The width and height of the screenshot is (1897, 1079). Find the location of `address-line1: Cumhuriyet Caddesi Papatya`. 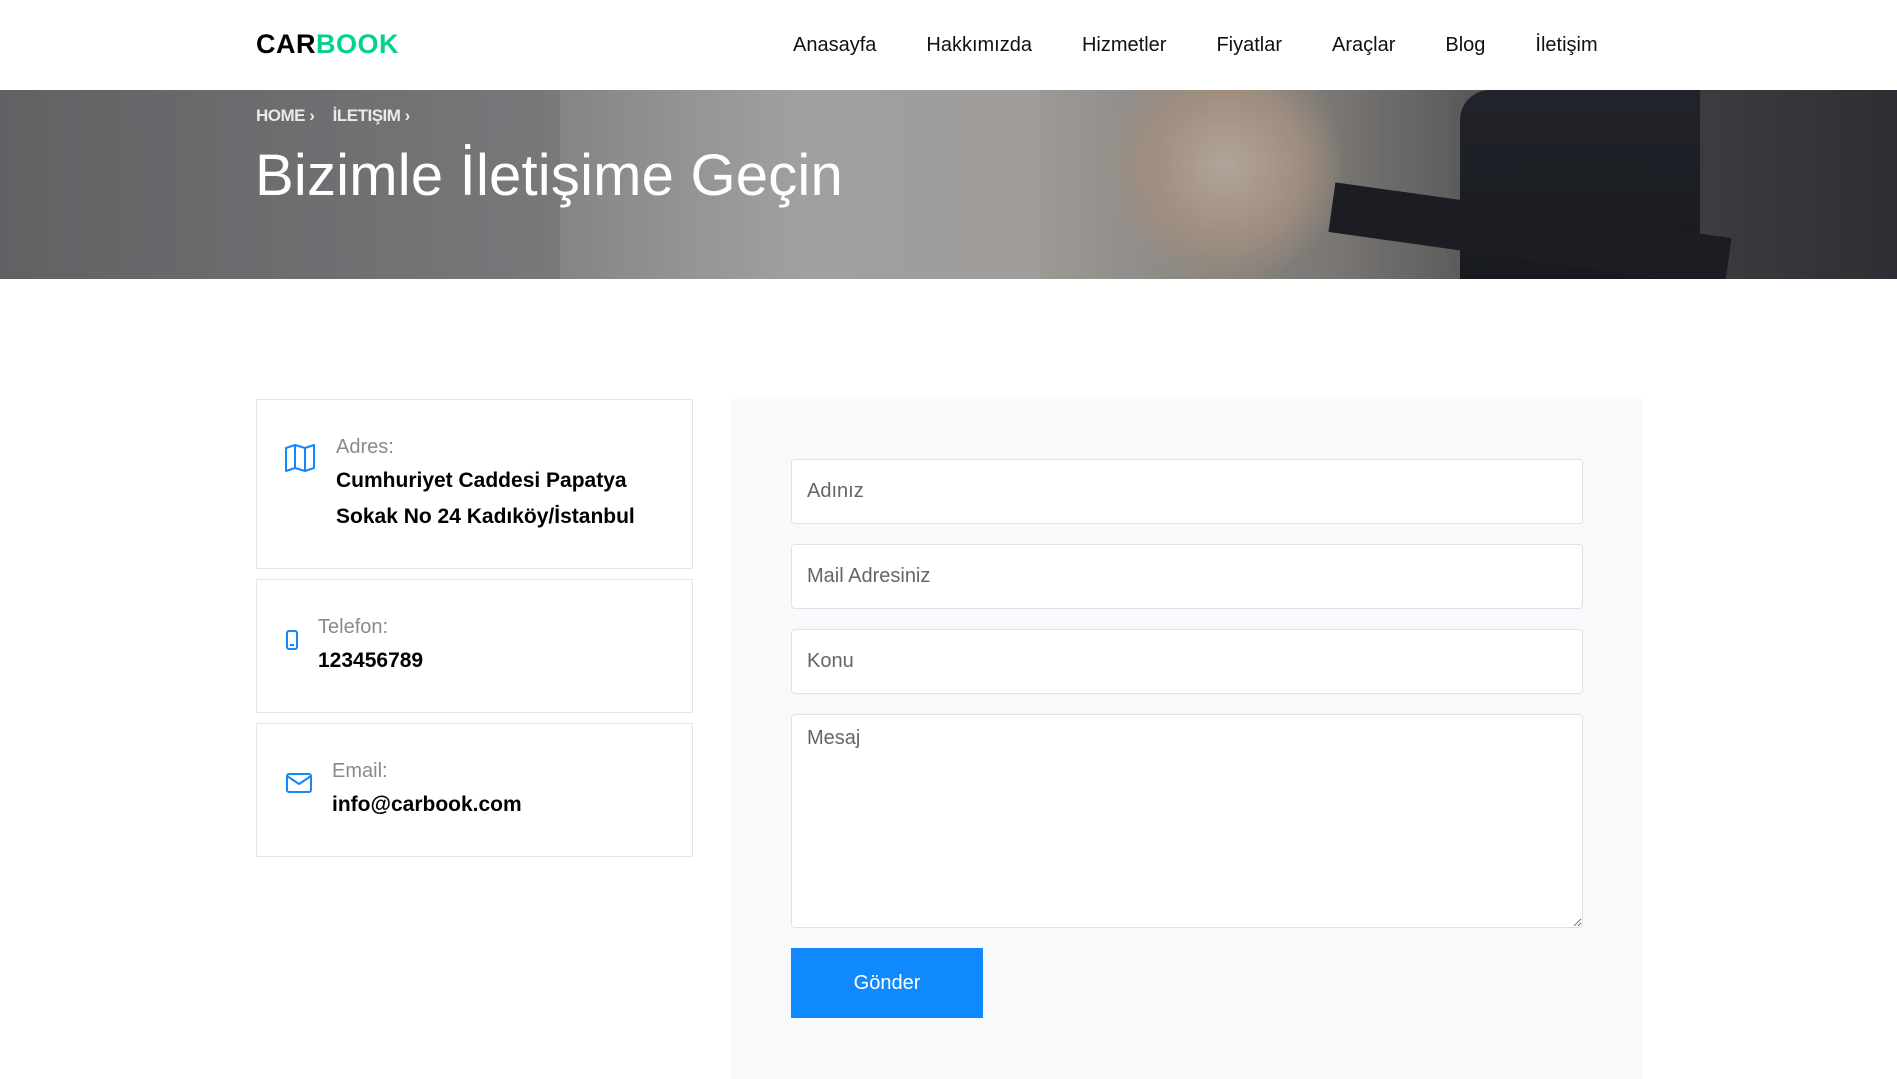

address-line1: Cumhuriyet Caddesi Papatya is located at coordinates (481, 480).